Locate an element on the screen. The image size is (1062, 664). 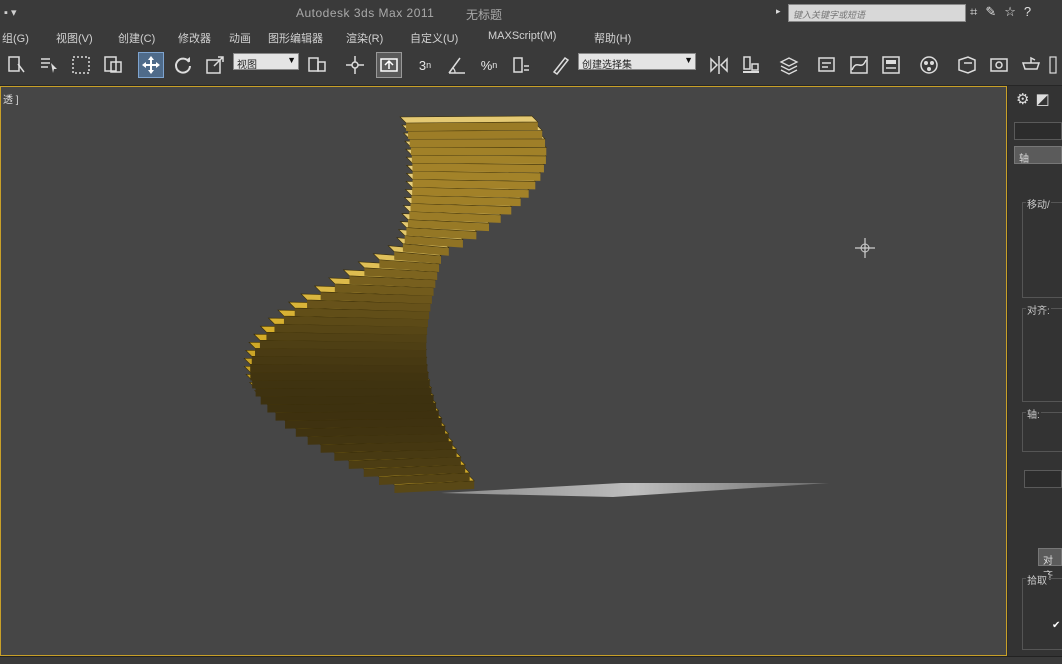
command-panel: ⚙ ◩ 轴 移动/ 对齐: 轴: 对齐 拾取 ✔ is located at coordinates (1035, 371).